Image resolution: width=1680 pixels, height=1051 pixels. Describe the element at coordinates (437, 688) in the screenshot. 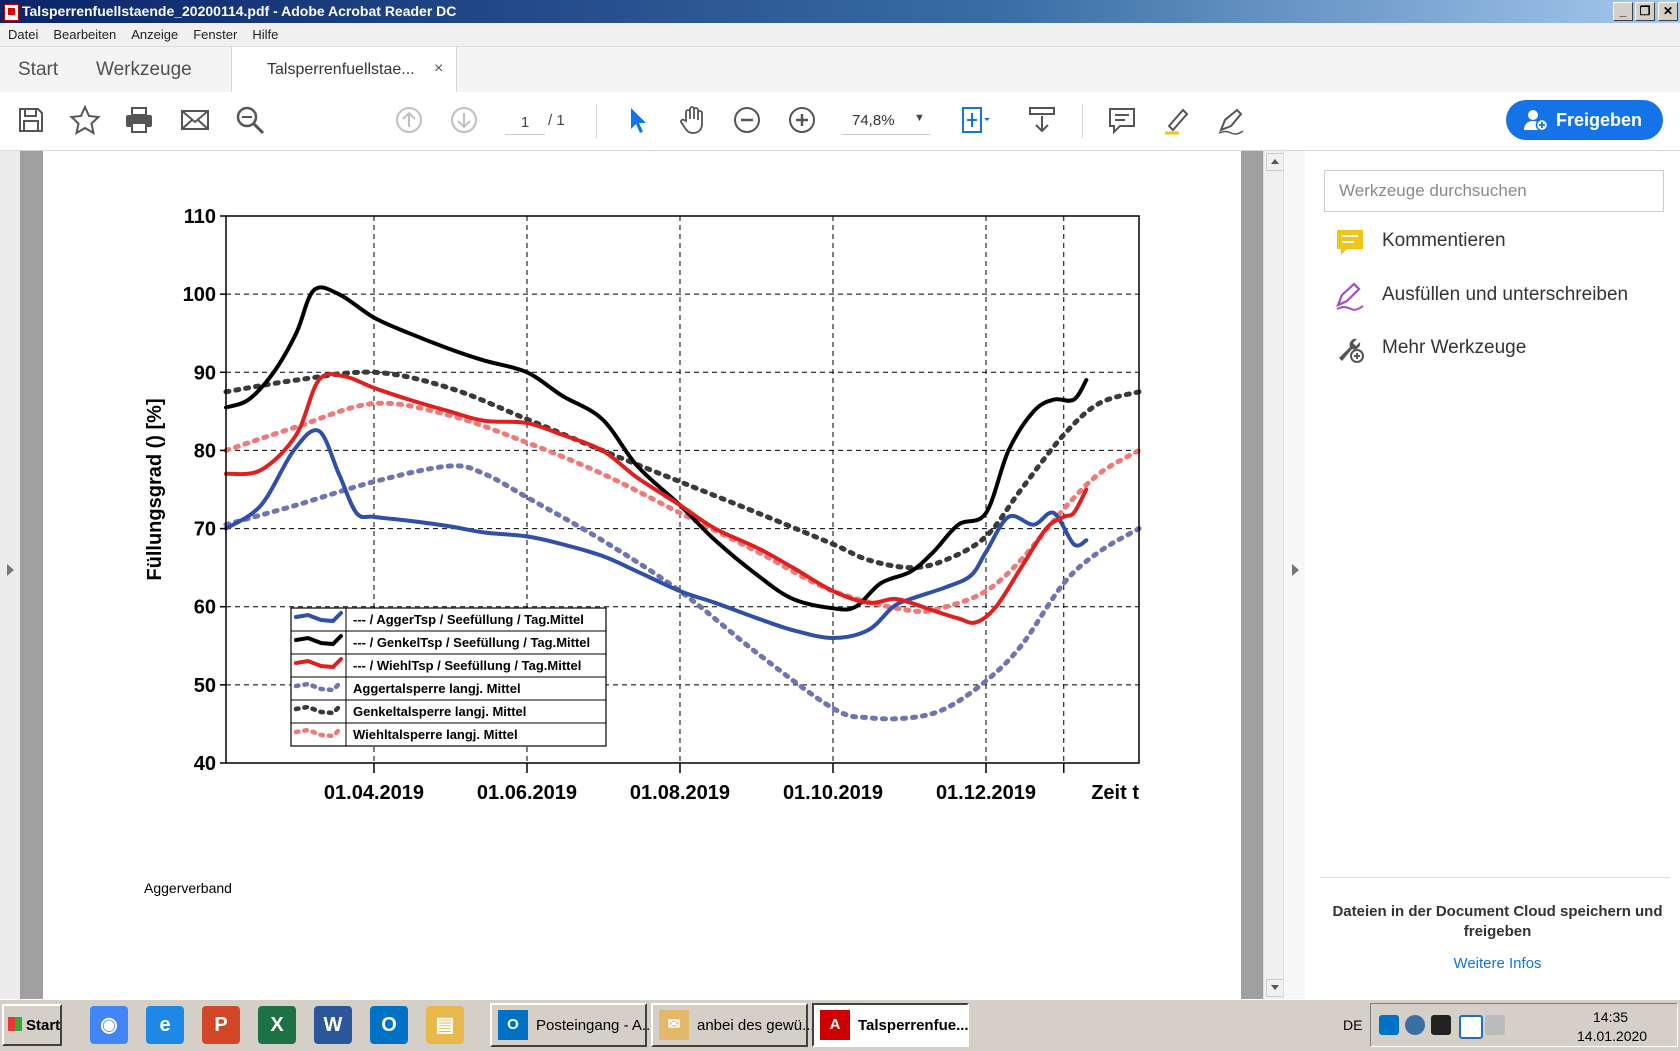

I see `legend-label: Aggertalsperre langj. Mittel` at that location.